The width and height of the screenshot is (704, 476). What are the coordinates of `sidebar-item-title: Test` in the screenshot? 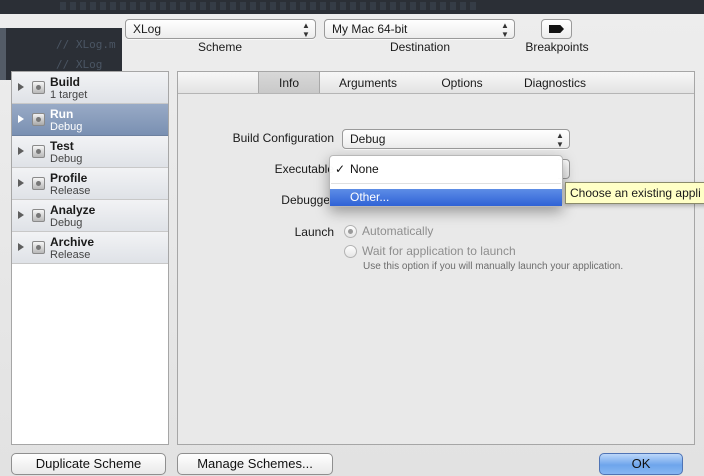 It's located at (62, 146).